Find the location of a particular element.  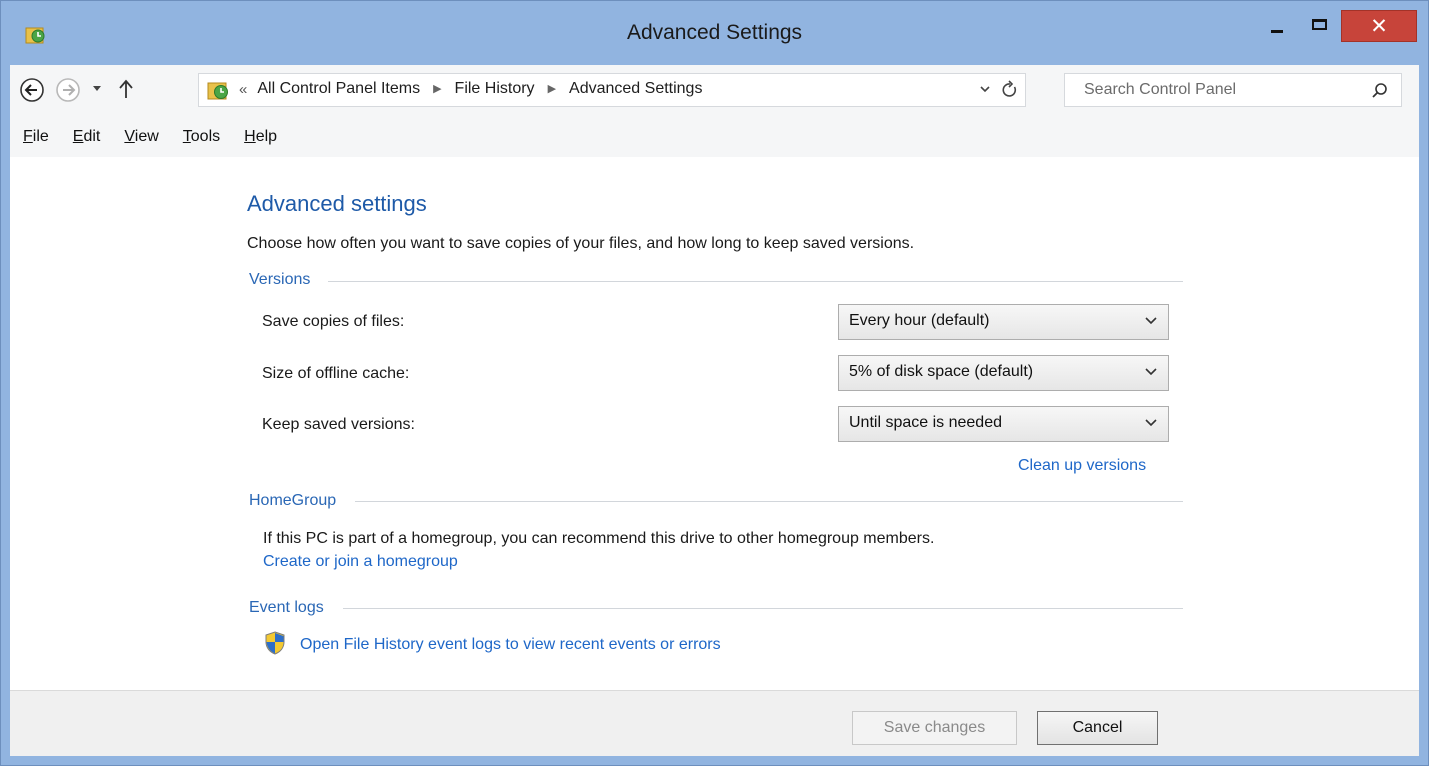

event-logs-heading: Event logs is located at coordinates (286, 607).